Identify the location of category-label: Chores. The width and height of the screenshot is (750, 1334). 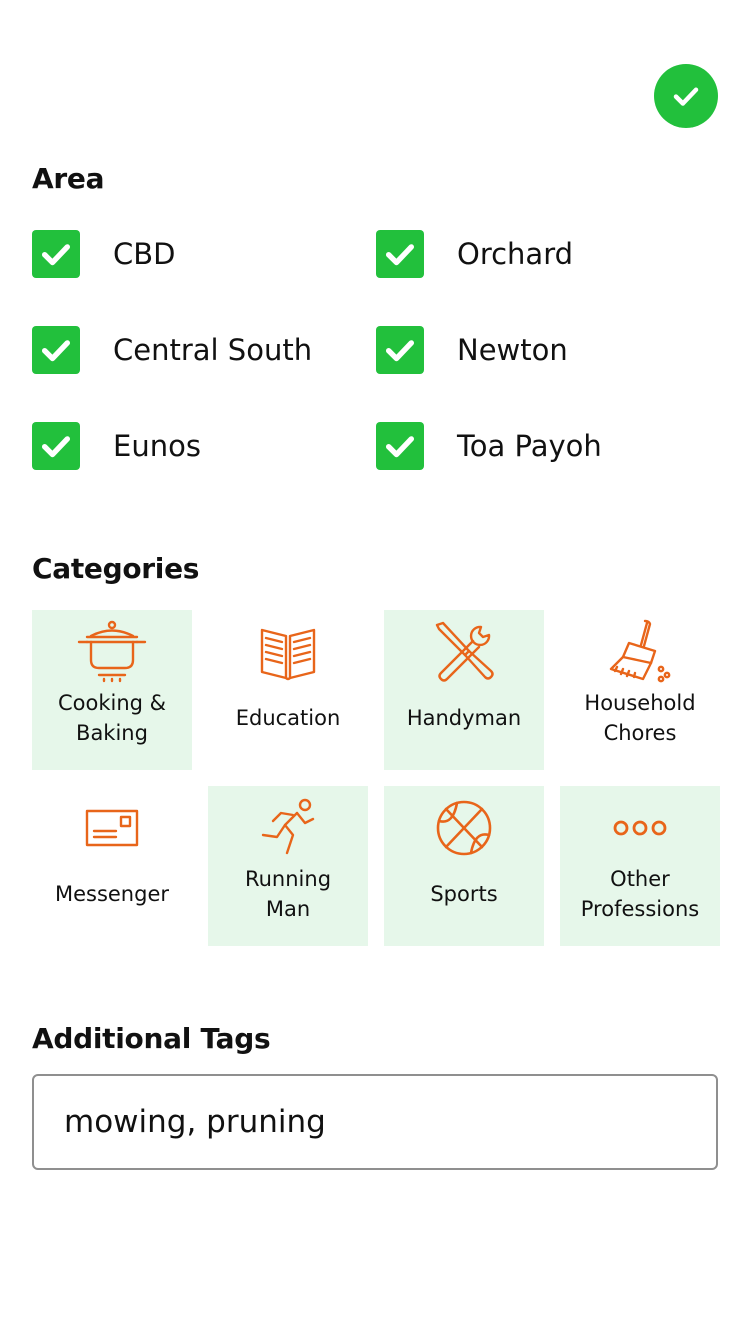
(640, 733).